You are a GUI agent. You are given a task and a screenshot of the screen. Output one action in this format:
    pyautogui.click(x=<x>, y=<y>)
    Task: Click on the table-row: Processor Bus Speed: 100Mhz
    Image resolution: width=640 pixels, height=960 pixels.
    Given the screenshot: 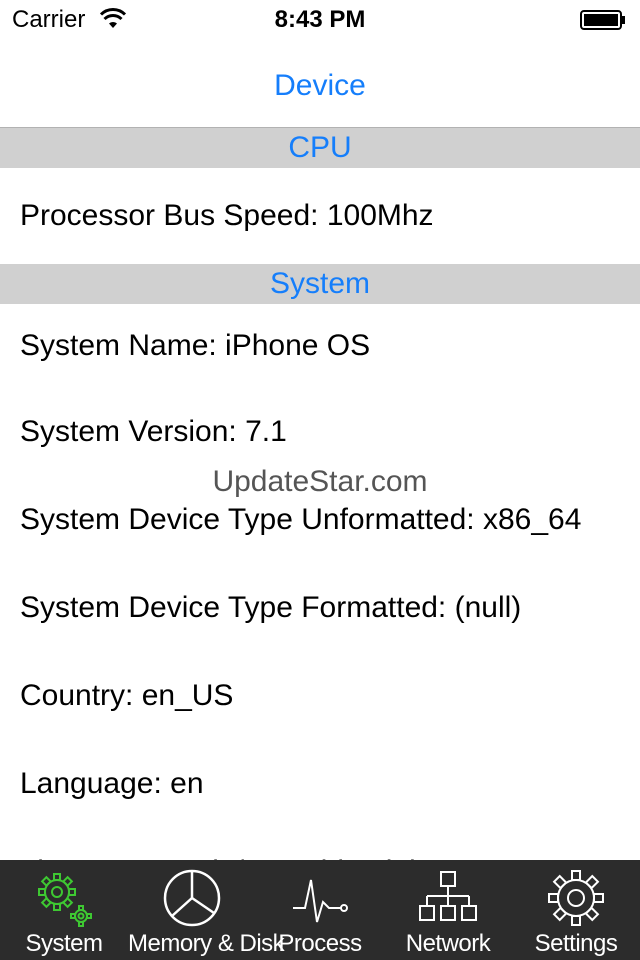 What is the action you would take?
    pyautogui.click(x=320, y=216)
    